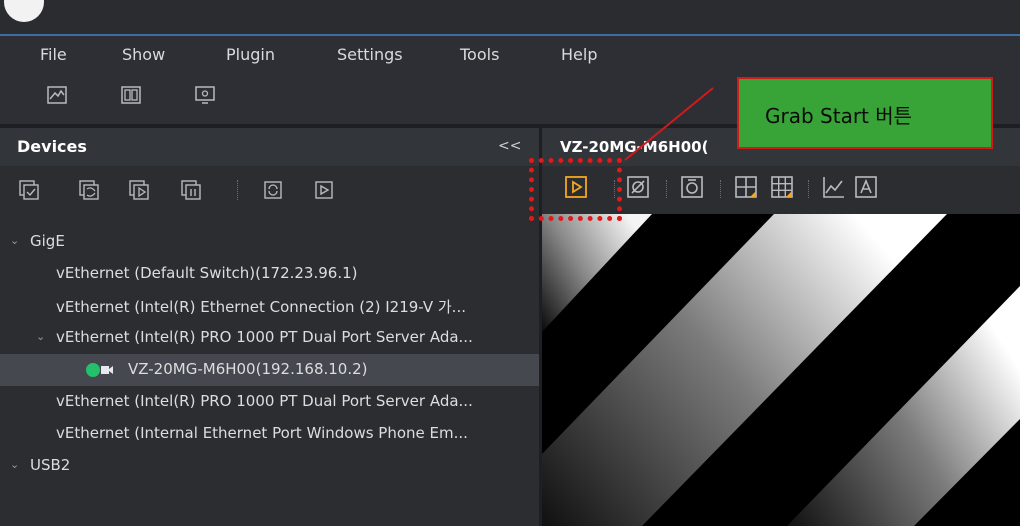 This screenshot has width=1020, height=526. I want to click on devices-toolbar, so click(269, 190).